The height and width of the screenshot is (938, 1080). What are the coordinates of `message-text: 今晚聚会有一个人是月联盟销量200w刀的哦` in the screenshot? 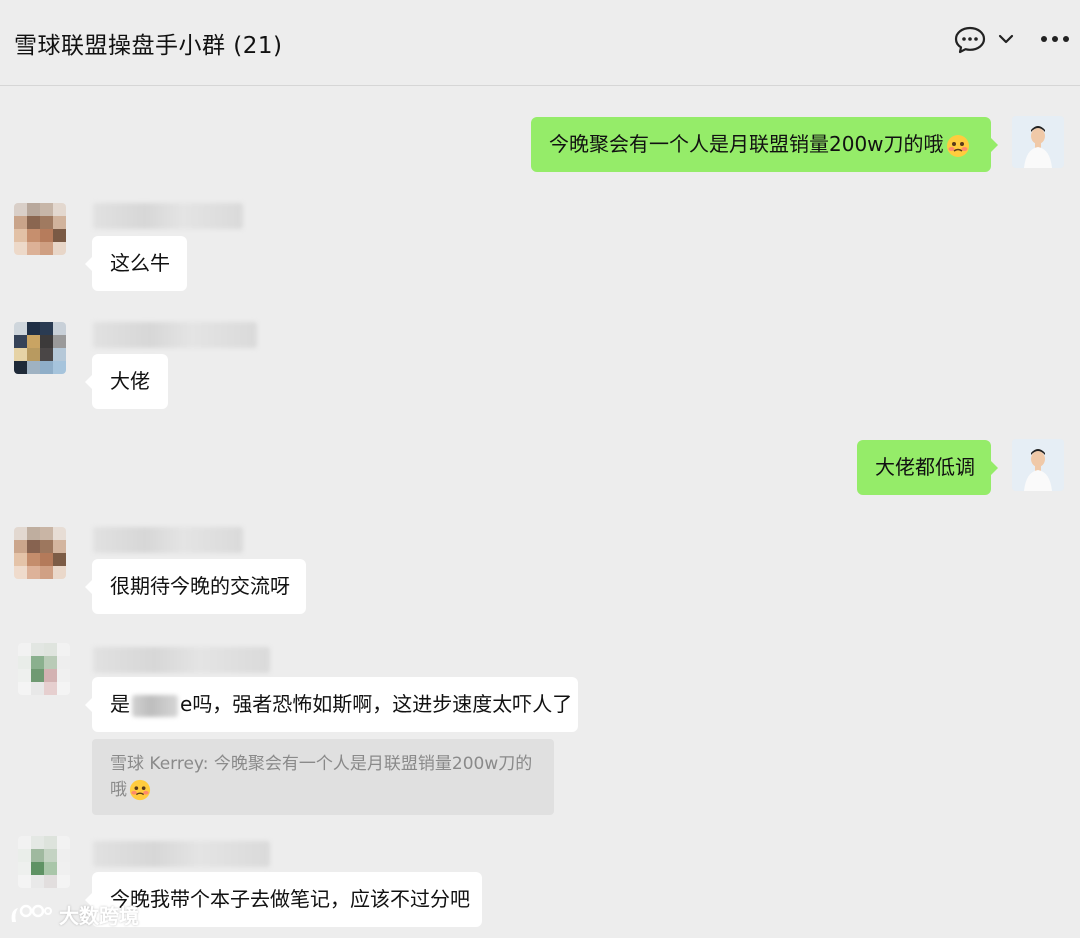 It's located at (746, 144).